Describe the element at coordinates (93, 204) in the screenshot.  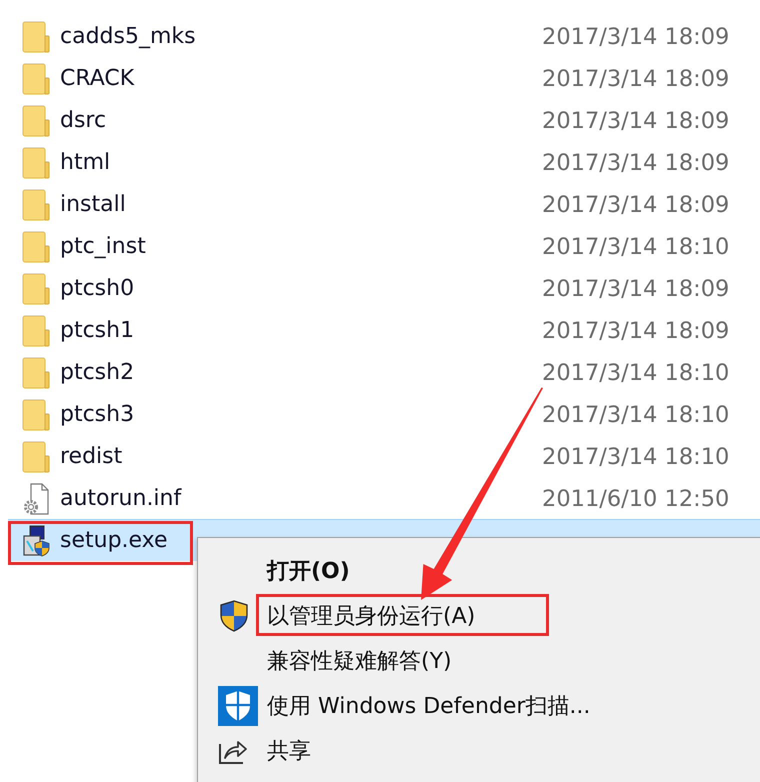
I see `file-name: install` at that location.